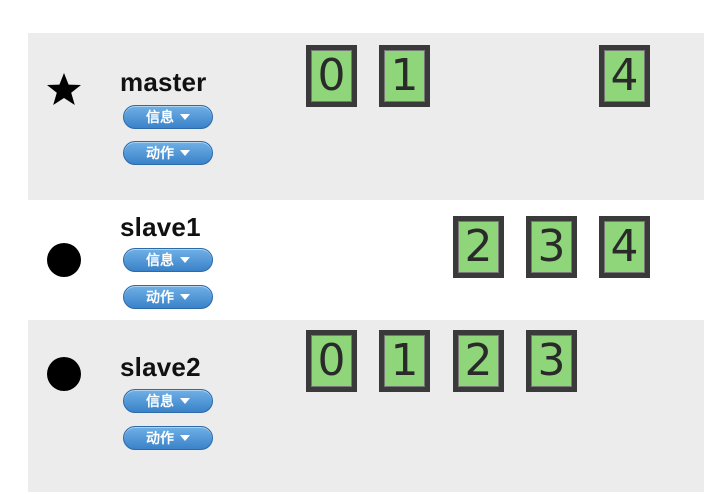 This screenshot has height=494, width=706. I want to click on node-name: slave2, so click(160, 367).